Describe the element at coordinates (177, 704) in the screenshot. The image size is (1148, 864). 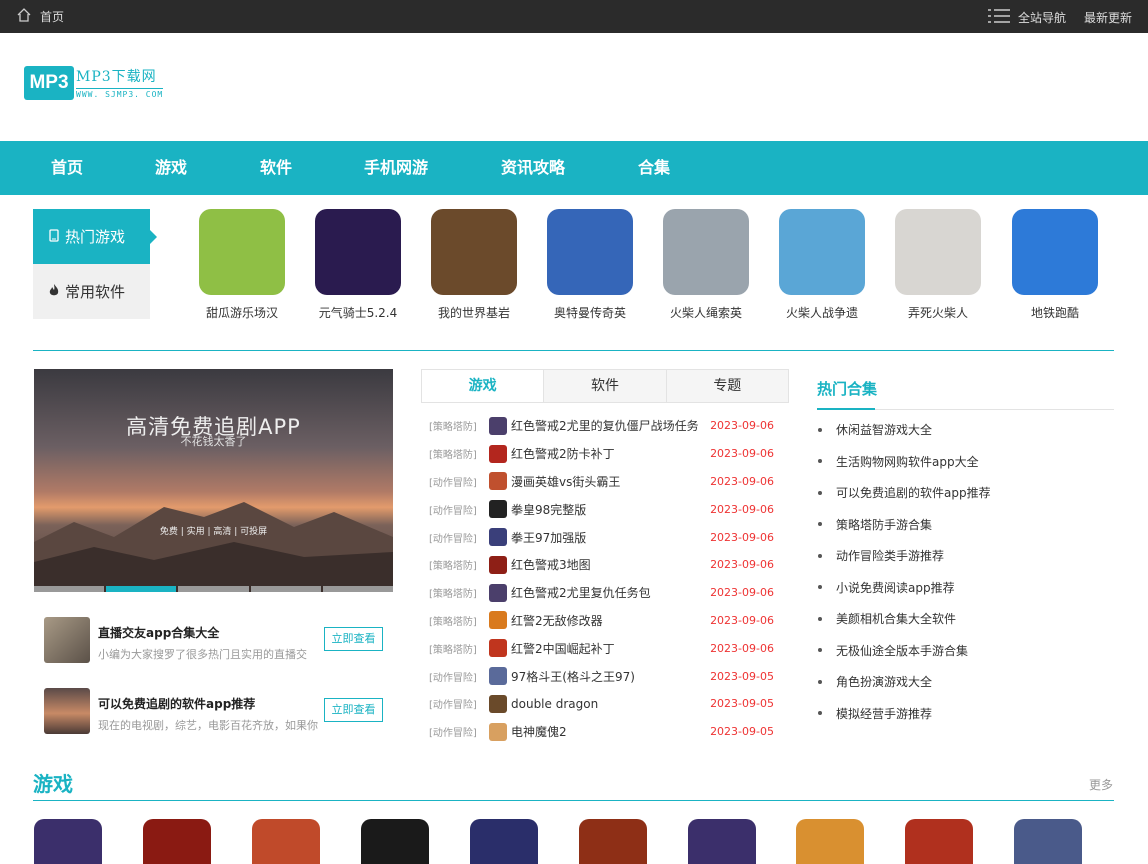
I see `recommend-title: 可以免费追剧的软件app推荐` at that location.